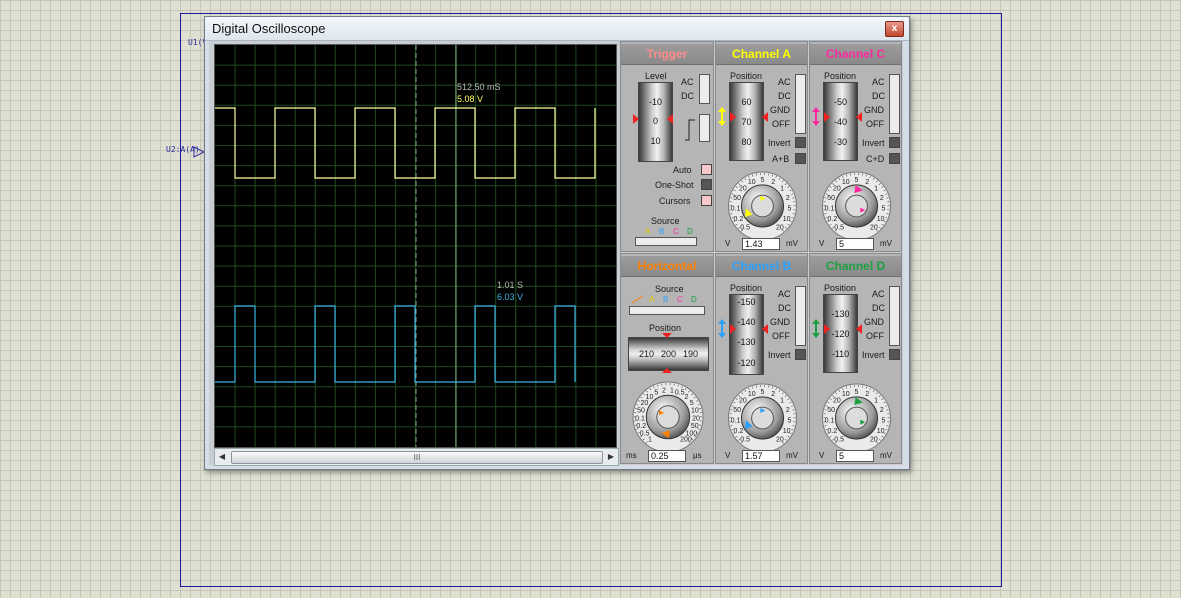 The image size is (1181, 598). I want to click on ch-d-ac: AC, so click(878, 294).